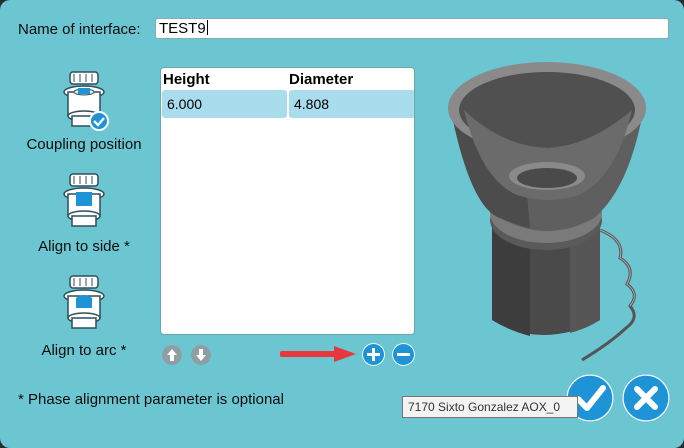 The image size is (684, 448). I want to click on mode-align-to-arc: Align to arc *, so click(84, 315).